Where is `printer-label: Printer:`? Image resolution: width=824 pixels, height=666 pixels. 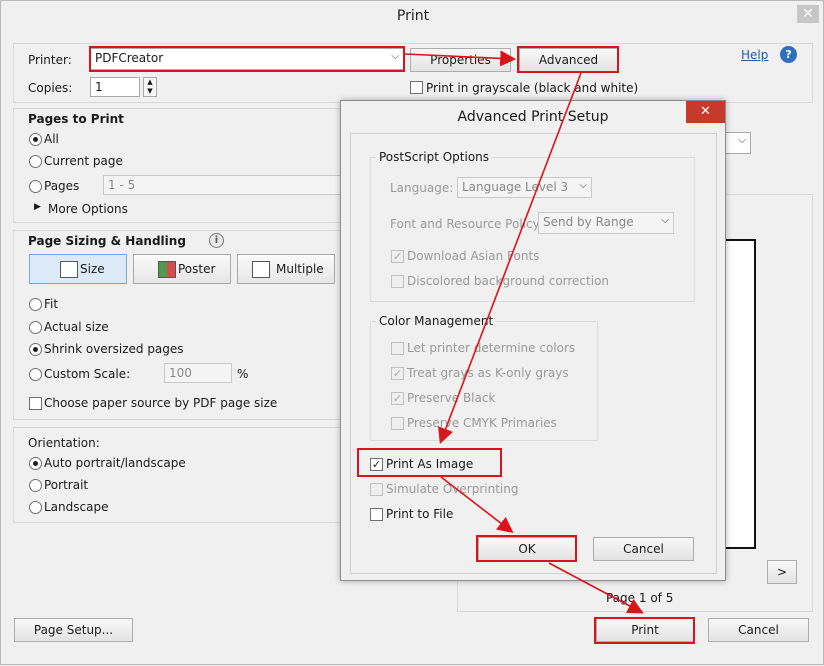 printer-label: Printer: is located at coordinates (50, 60).